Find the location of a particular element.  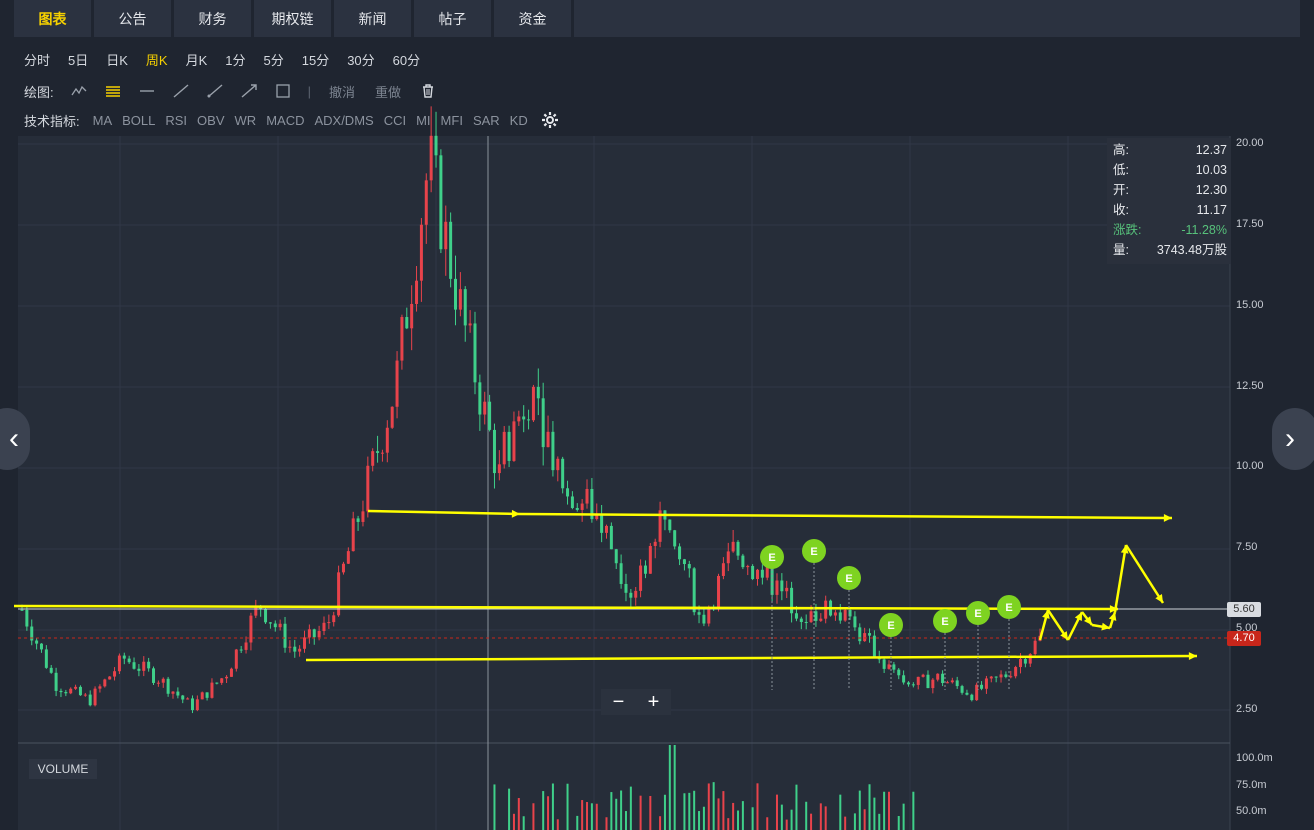

open-label: 开: is located at coordinates (1121, 190).